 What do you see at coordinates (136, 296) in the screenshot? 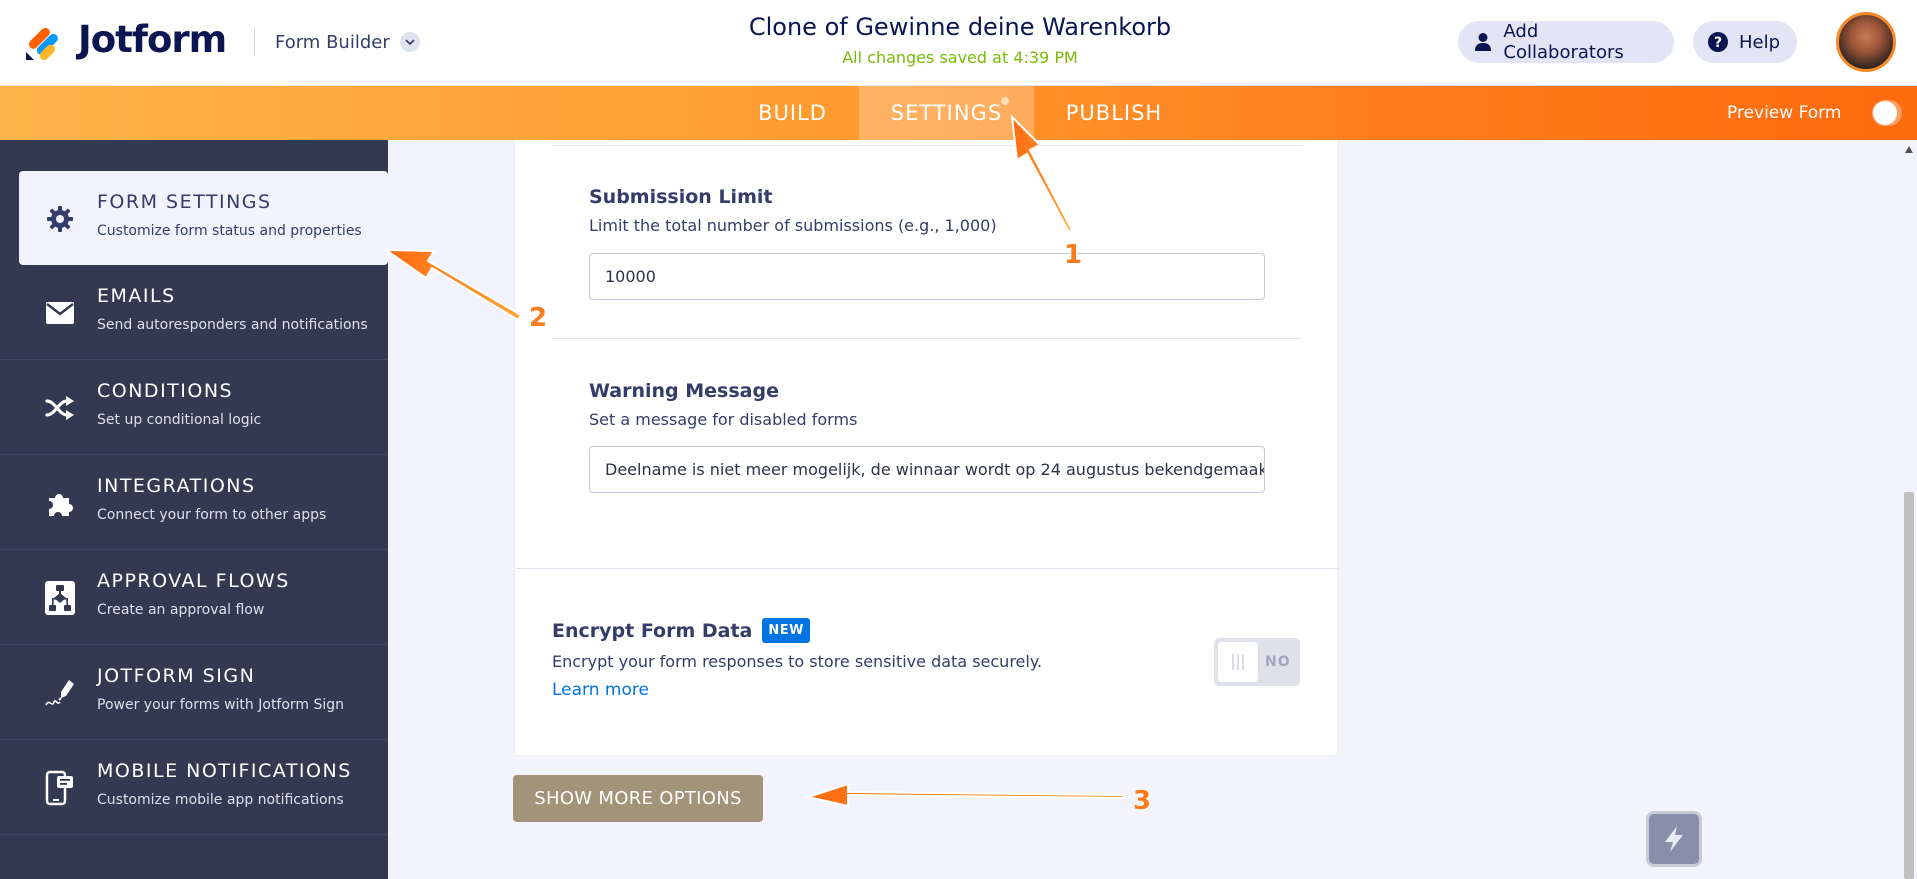
I see `sidebar-item-title: EMAILS` at bounding box center [136, 296].